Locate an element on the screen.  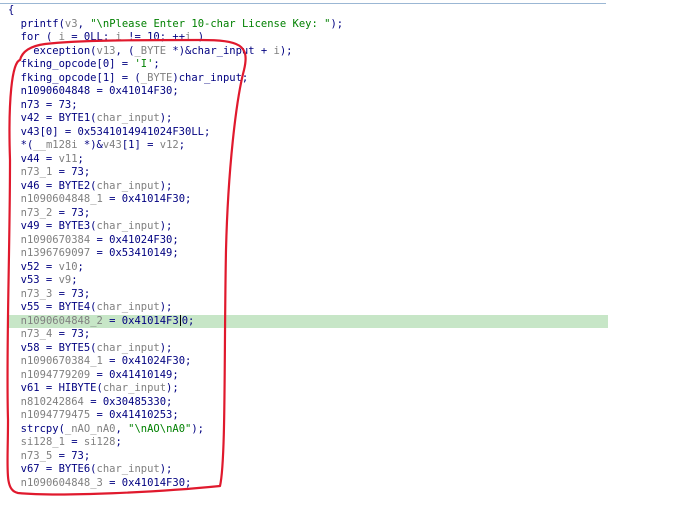
code-line: for ( i = 0LL; i != 10; ++i ) is located at coordinates (308, 38).